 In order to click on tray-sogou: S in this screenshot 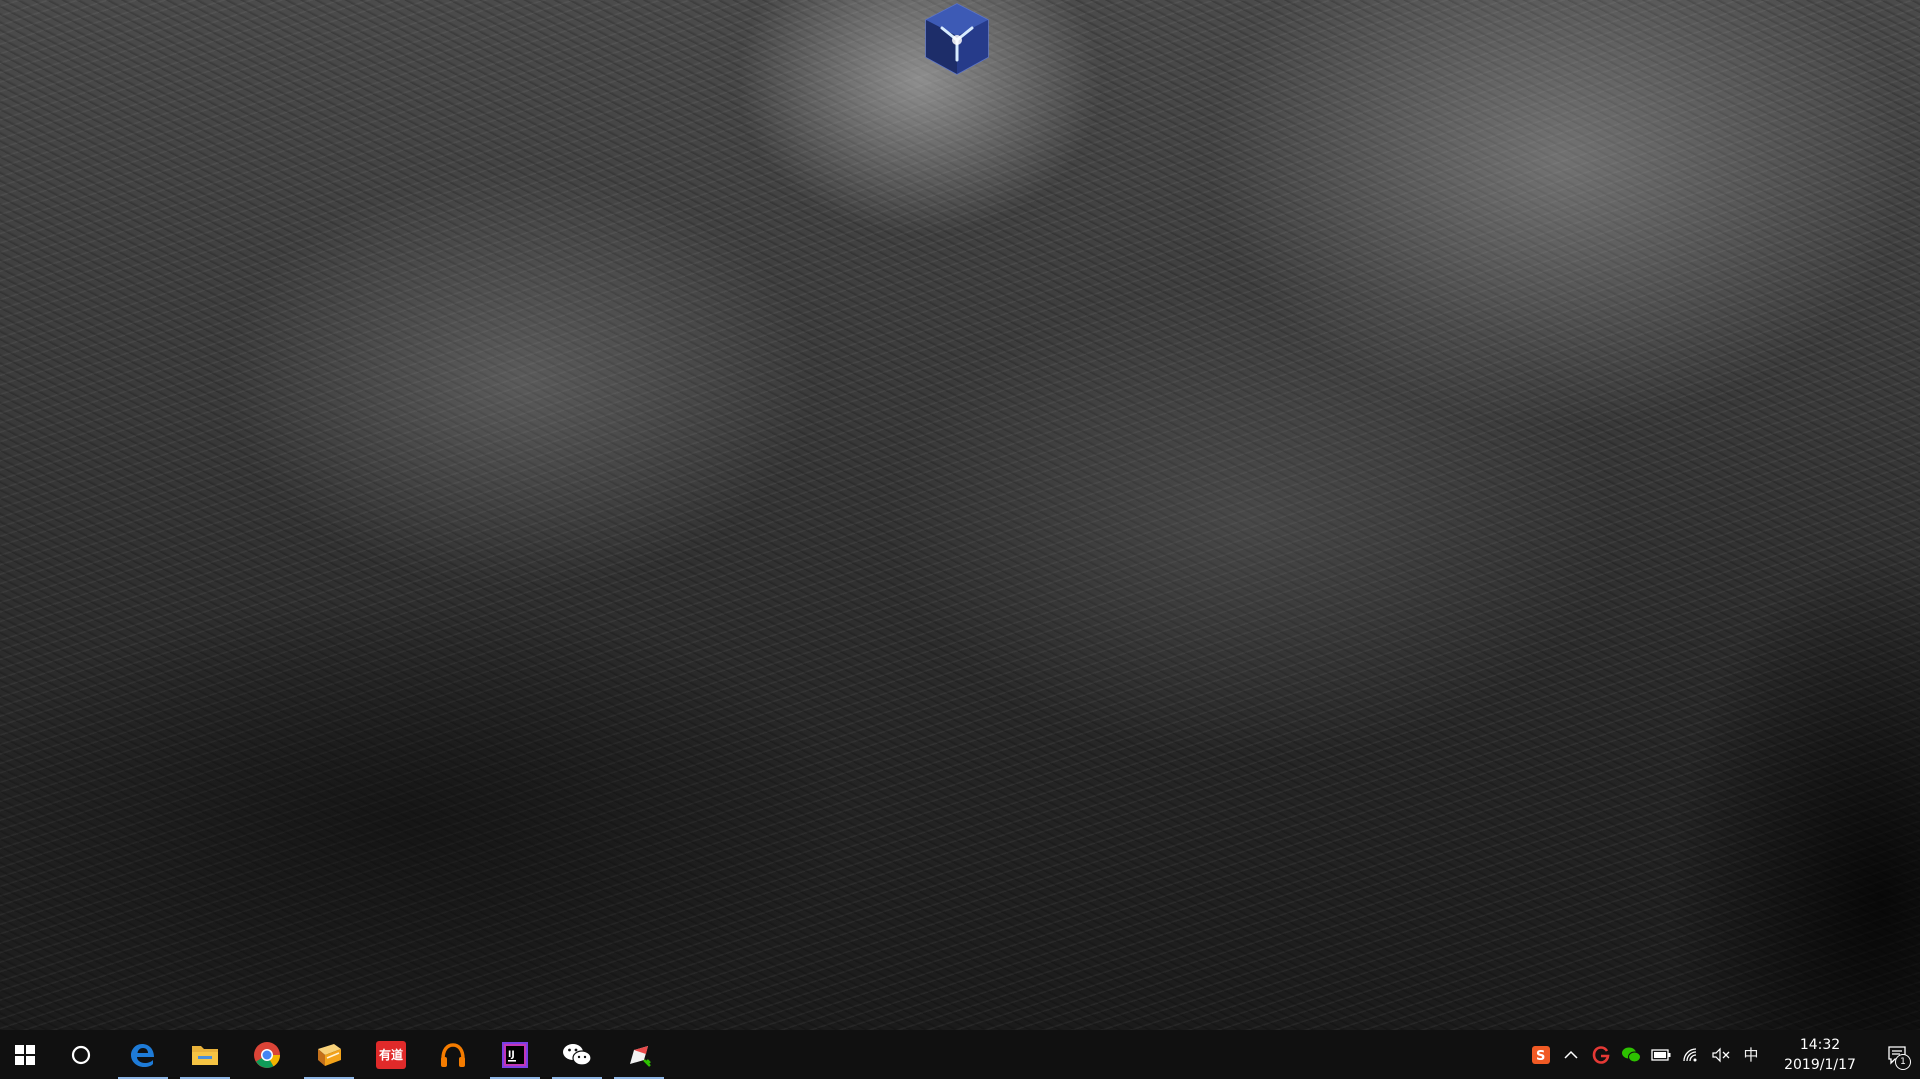, I will do `click(1541, 1054)`.